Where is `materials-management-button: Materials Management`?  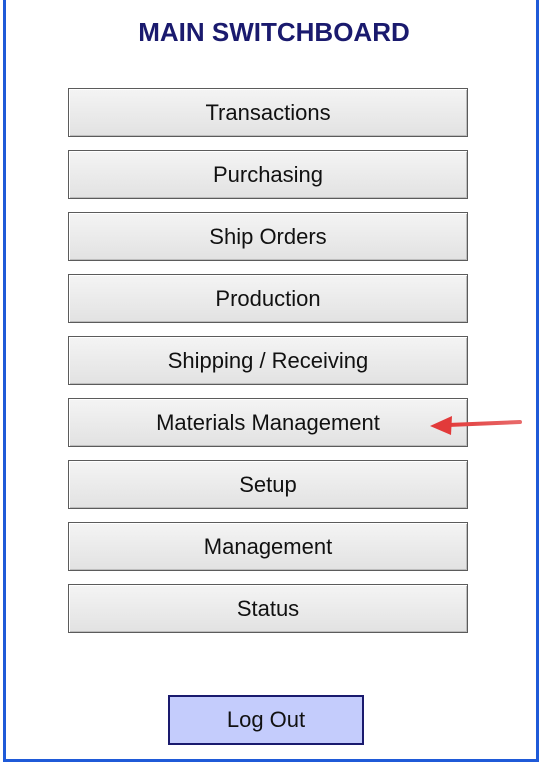
materials-management-button: Materials Management is located at coordinates (268, 422).